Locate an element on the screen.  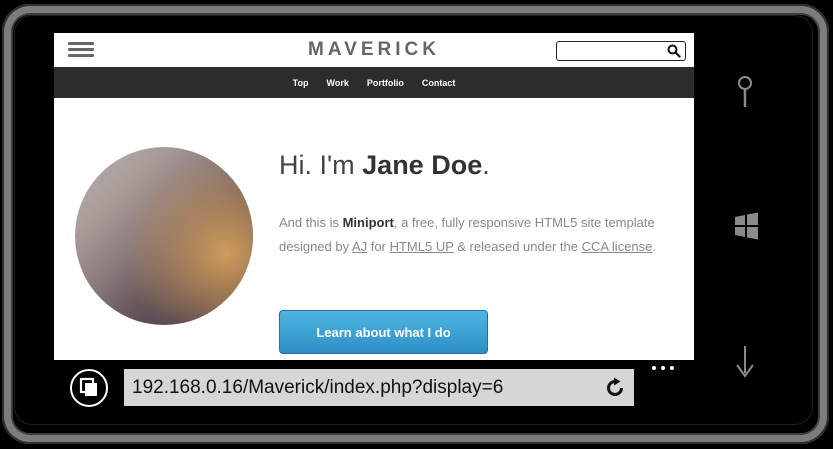
tabs-icon is located at coordinates (88, 386).